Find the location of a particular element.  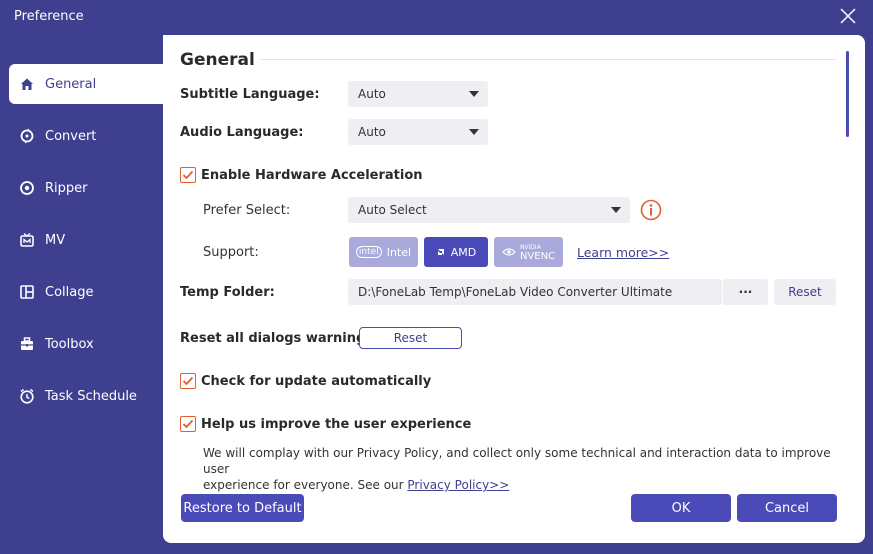

subtitle-language-select: Auto is located at coordinates (418, 94).